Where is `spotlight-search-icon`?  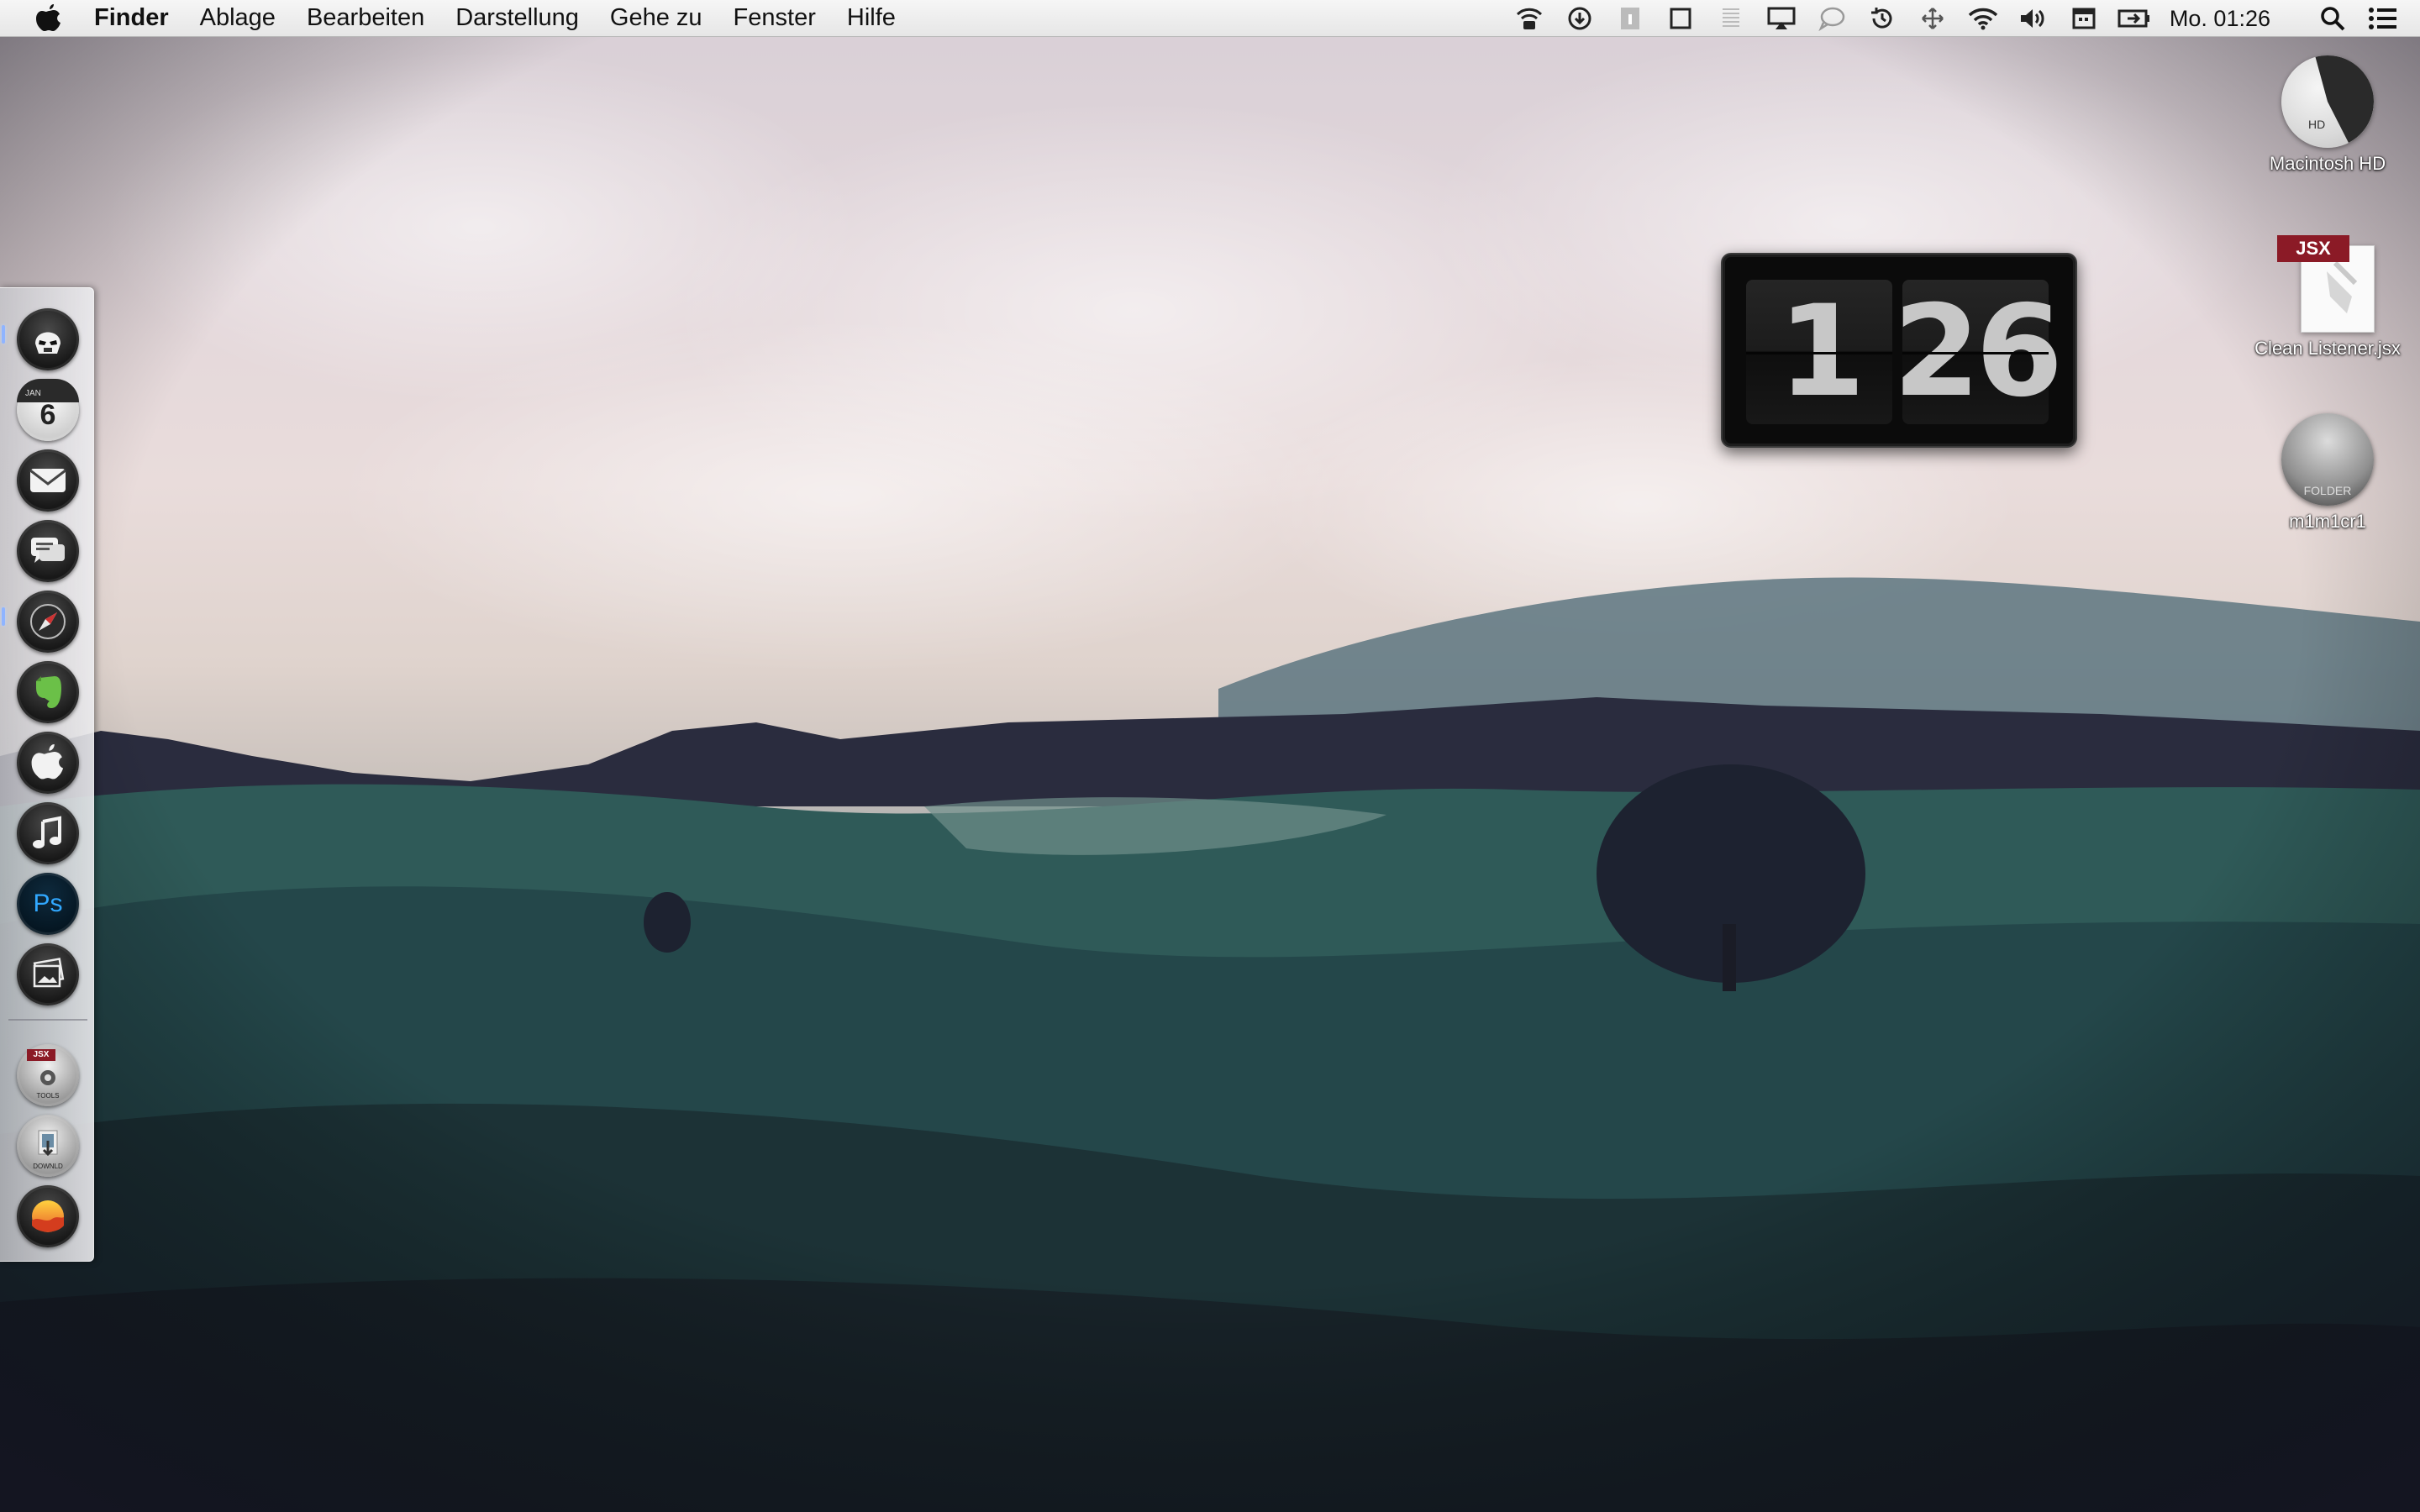
spotlight-search-icon is located at coordinates (2332, 18).